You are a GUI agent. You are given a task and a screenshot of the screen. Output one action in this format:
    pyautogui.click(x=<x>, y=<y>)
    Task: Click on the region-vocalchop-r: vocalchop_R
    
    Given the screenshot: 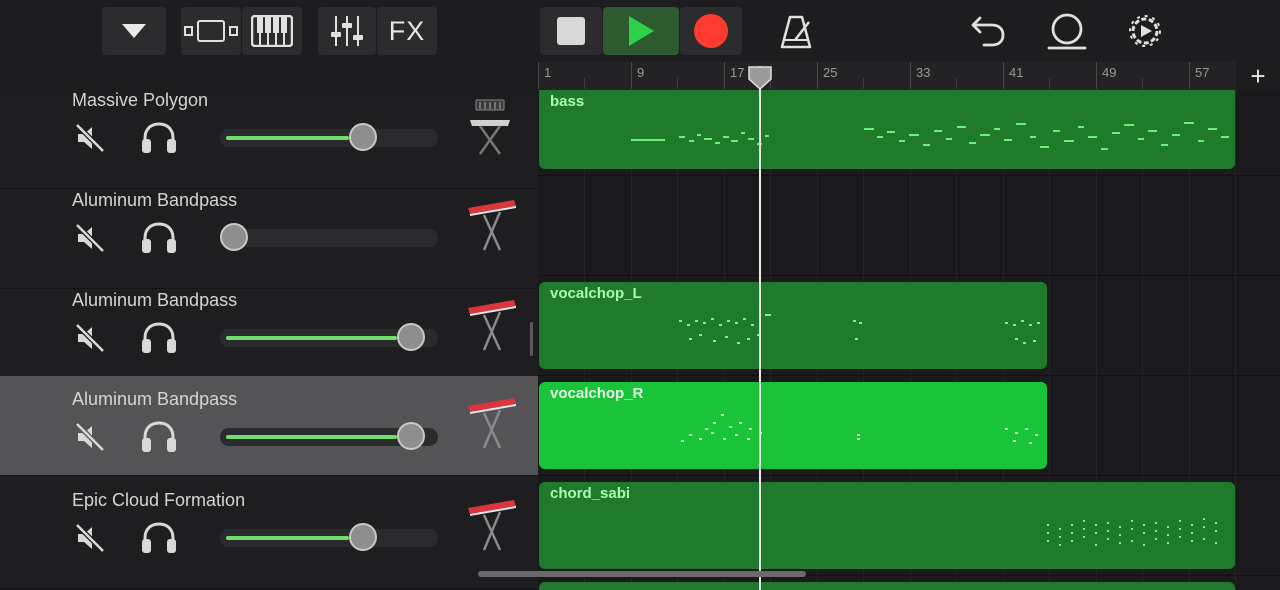 What is the action you would take?
    pyautogui.click(x=793, y=425)
    